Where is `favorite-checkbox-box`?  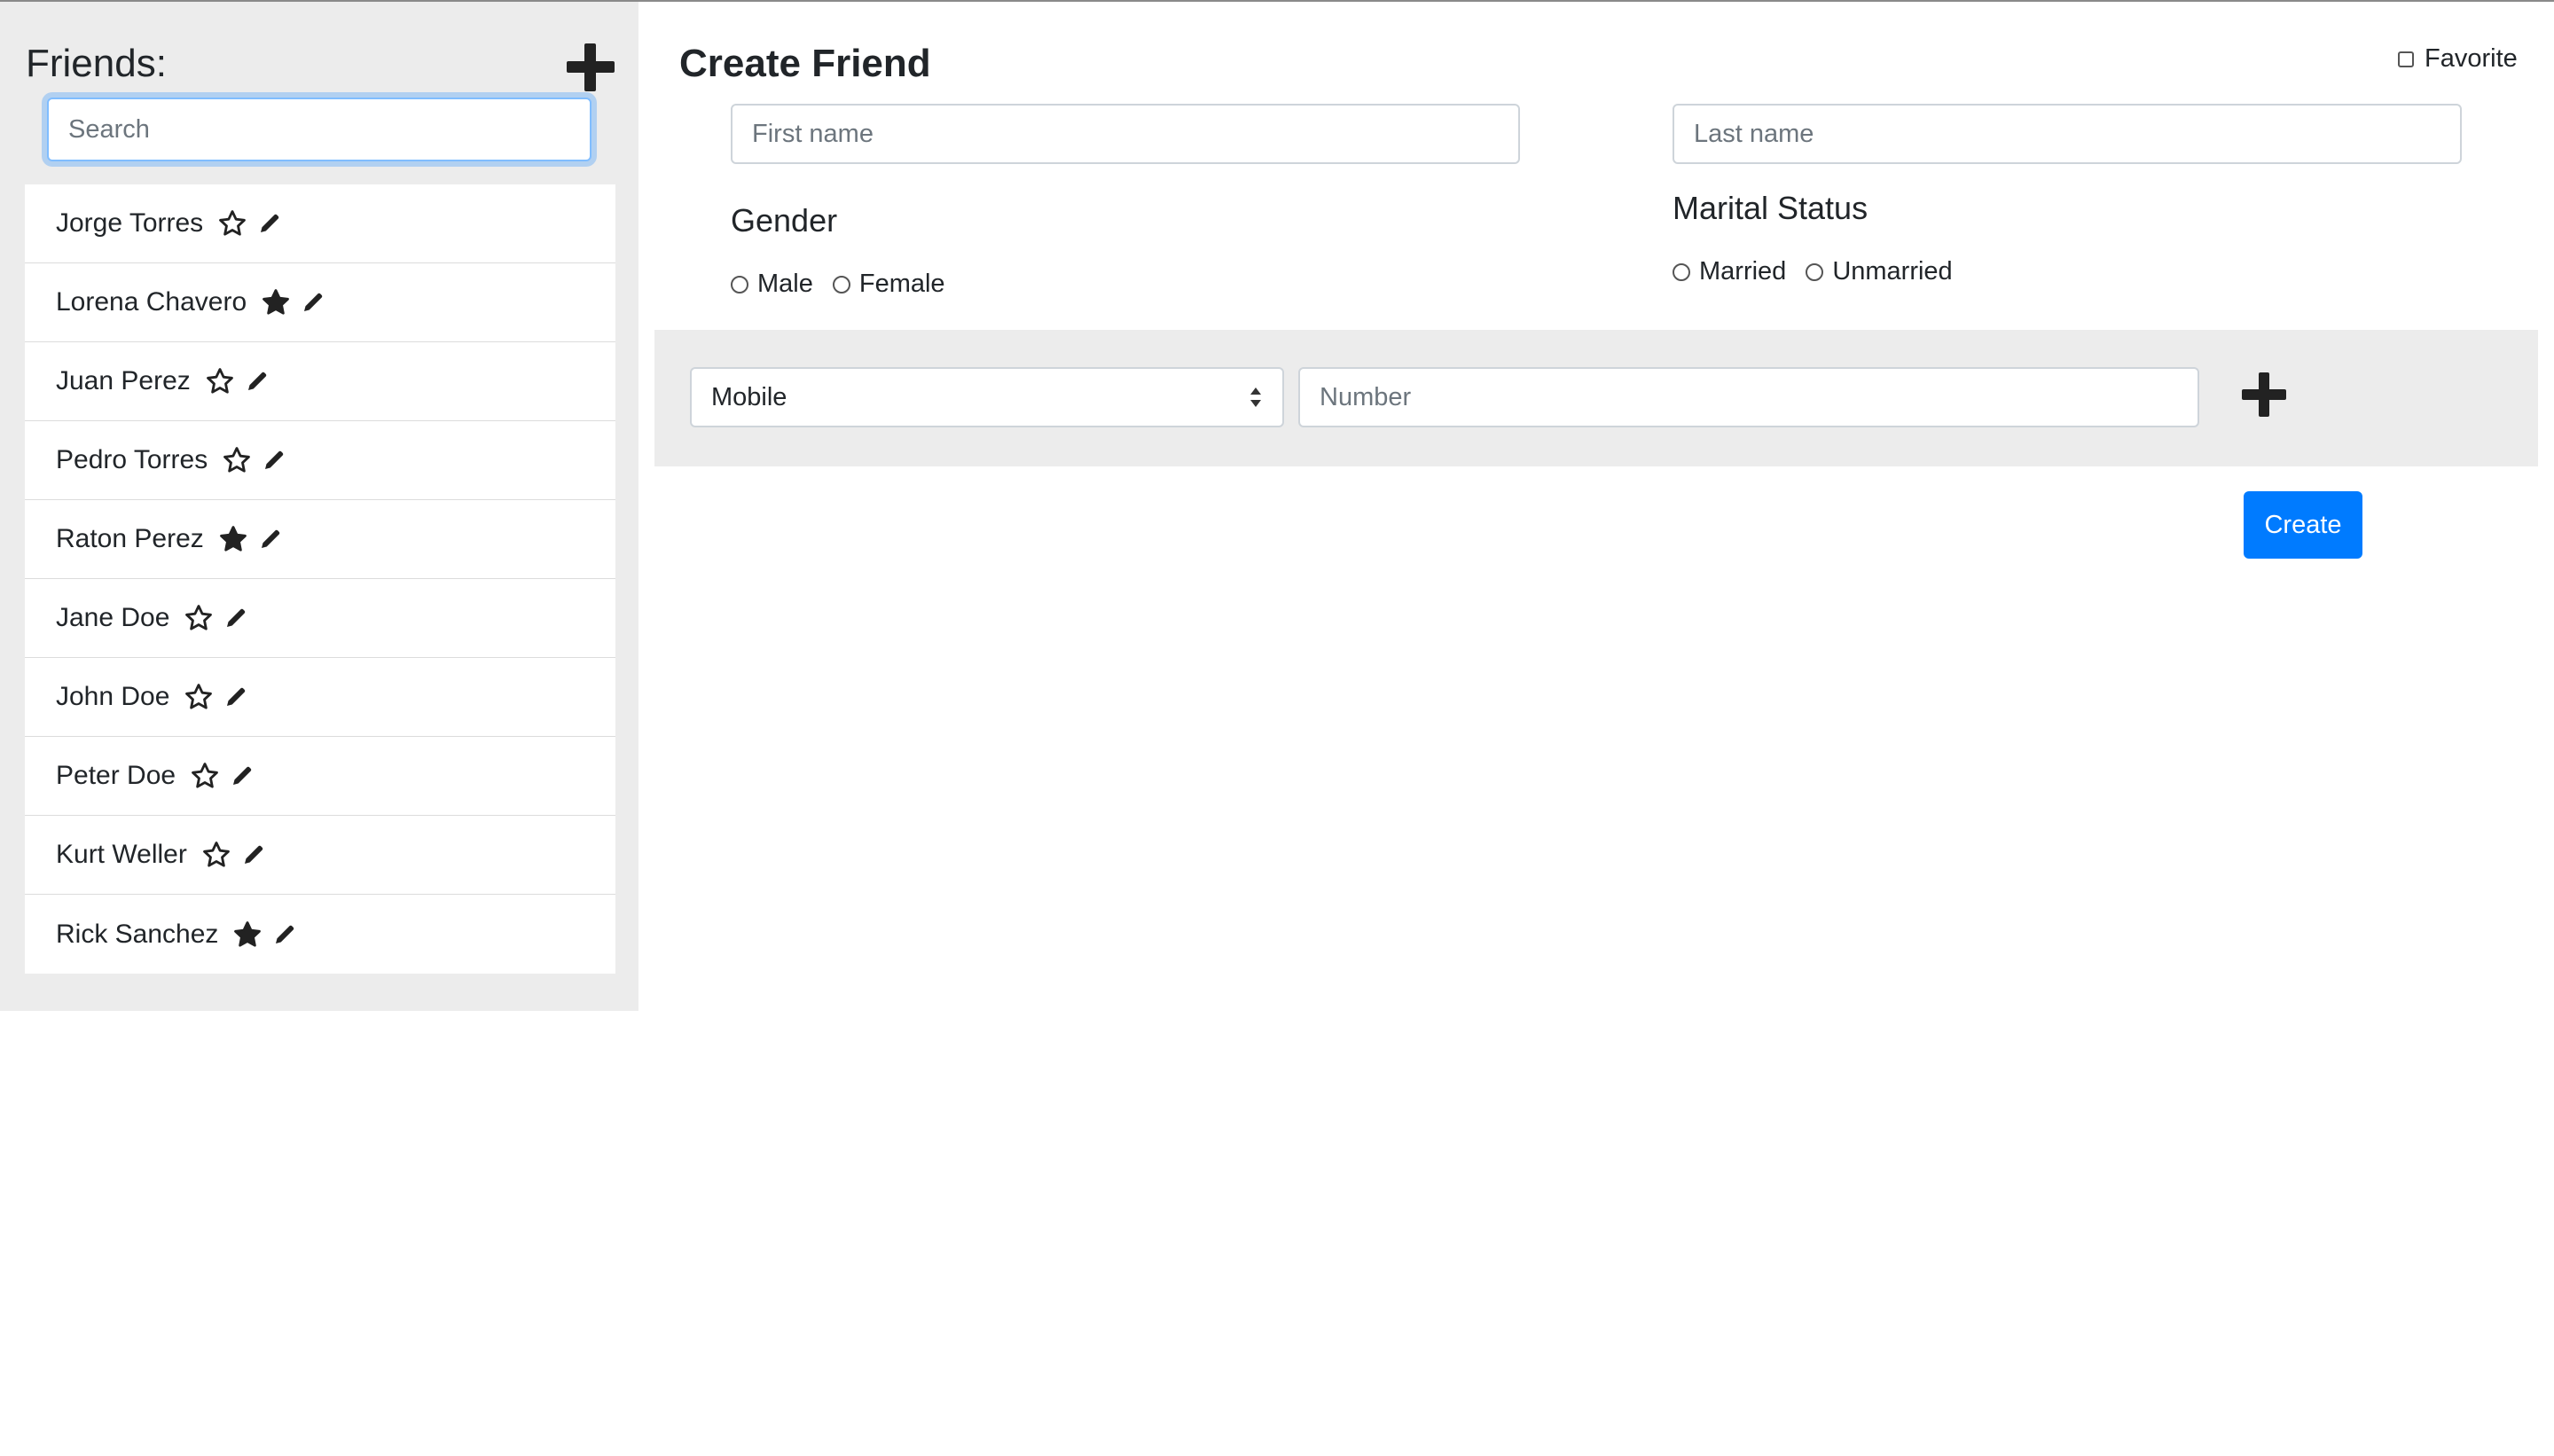
favorite-checkbox-box is located at coordinates (2406, 59).